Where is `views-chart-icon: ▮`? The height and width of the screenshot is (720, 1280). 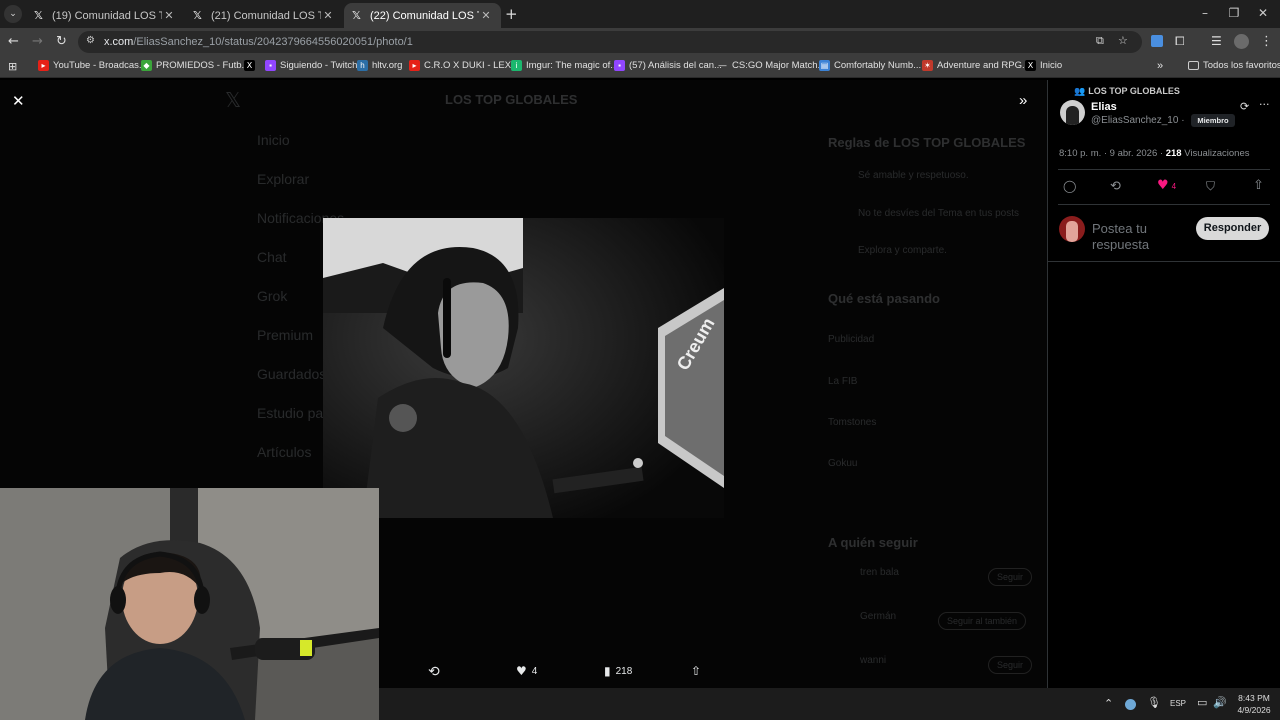 views-chart-icon: ▮ is located at coordinates (607, 671).